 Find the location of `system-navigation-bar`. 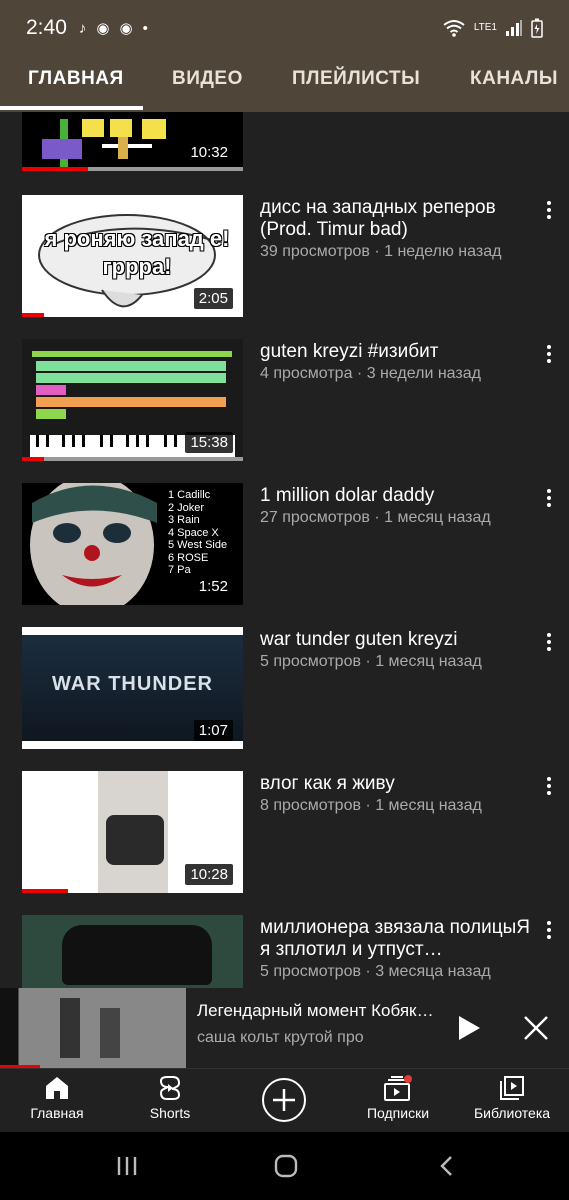

system-navigation-bar is located at coordinates (284, 1166).